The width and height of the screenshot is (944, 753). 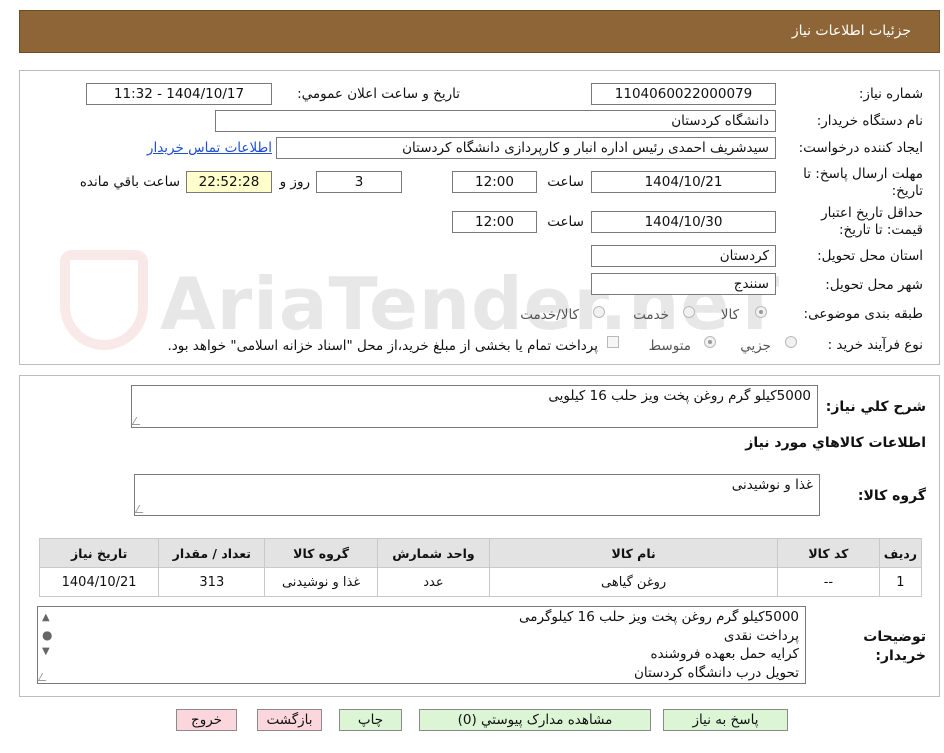 I want to click on buyer-notes-line: تحویل درب دانشگاه کردستان, so click(x=716, y=672).